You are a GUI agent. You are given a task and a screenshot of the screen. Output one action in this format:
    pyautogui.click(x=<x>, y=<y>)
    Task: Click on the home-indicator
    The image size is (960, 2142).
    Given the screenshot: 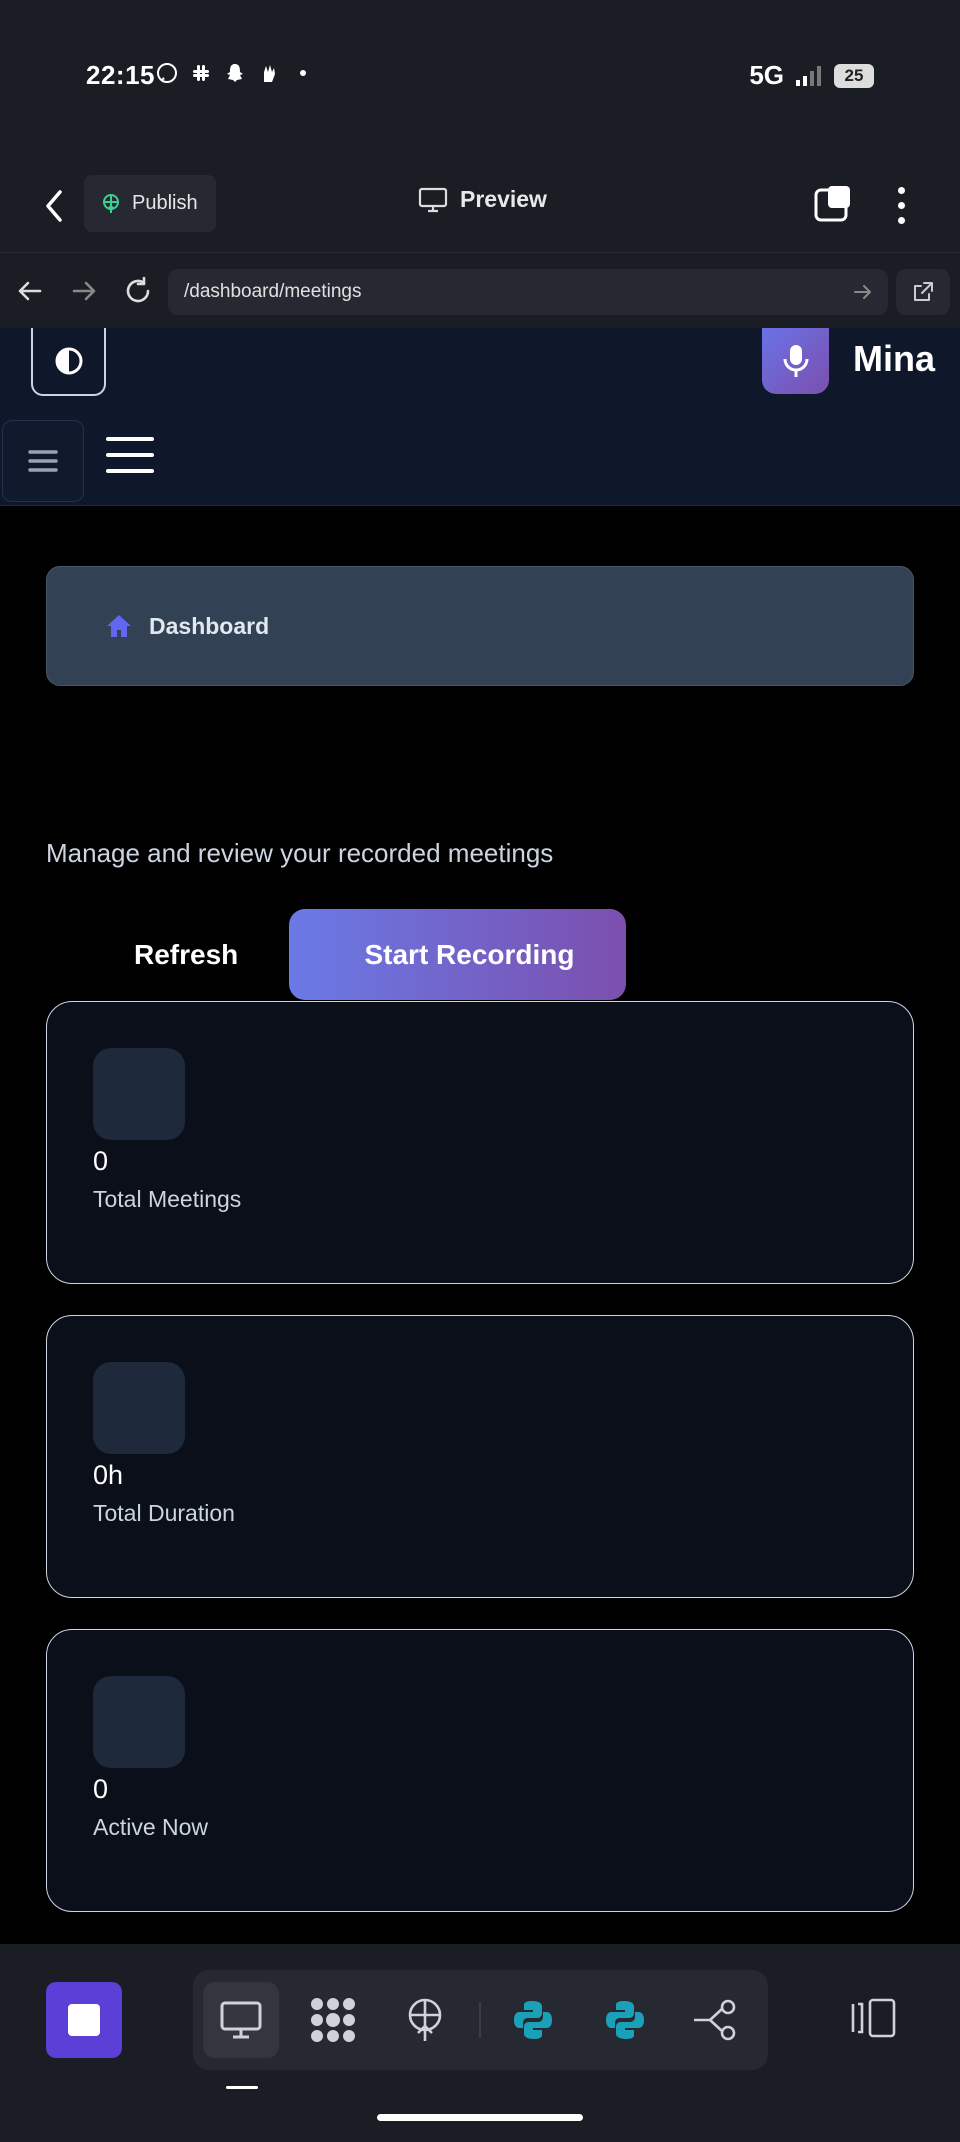 What is the action you would take?
    pyautogui.click(x=480, y=2117)
    